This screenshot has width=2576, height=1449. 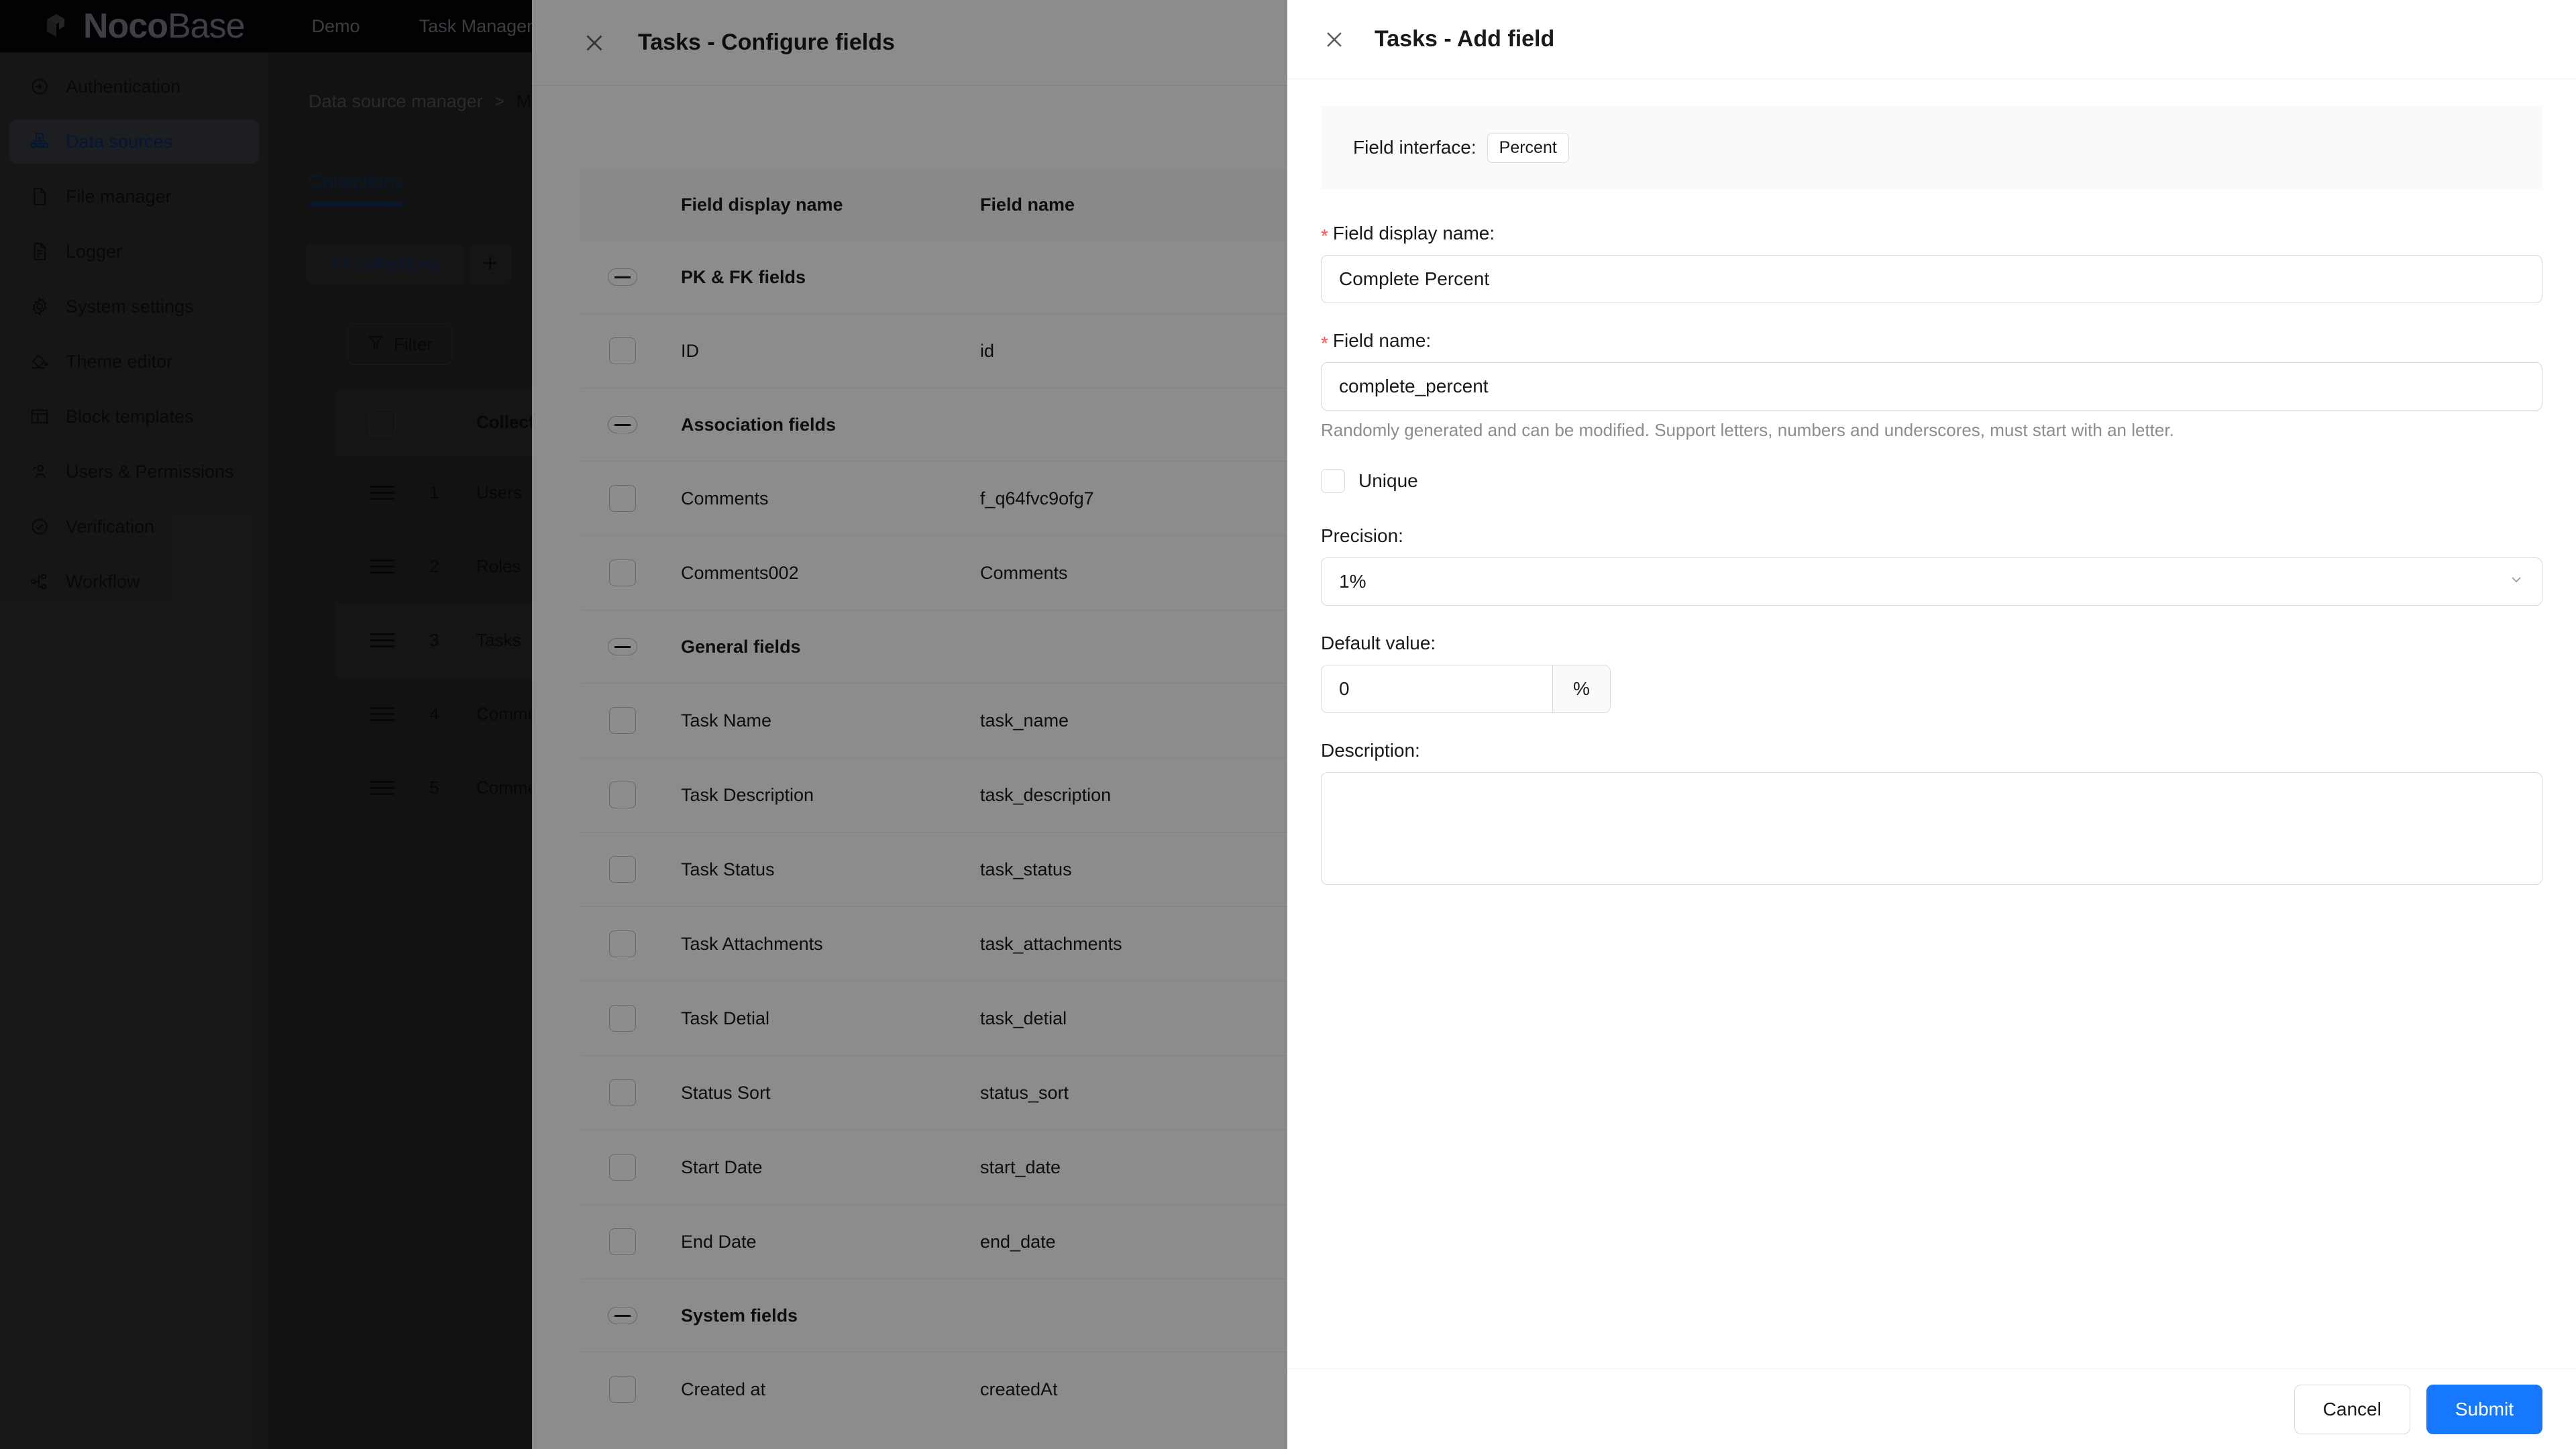 I want to click on default-value-label-text: Default value:, so click(x=1378, y=643).